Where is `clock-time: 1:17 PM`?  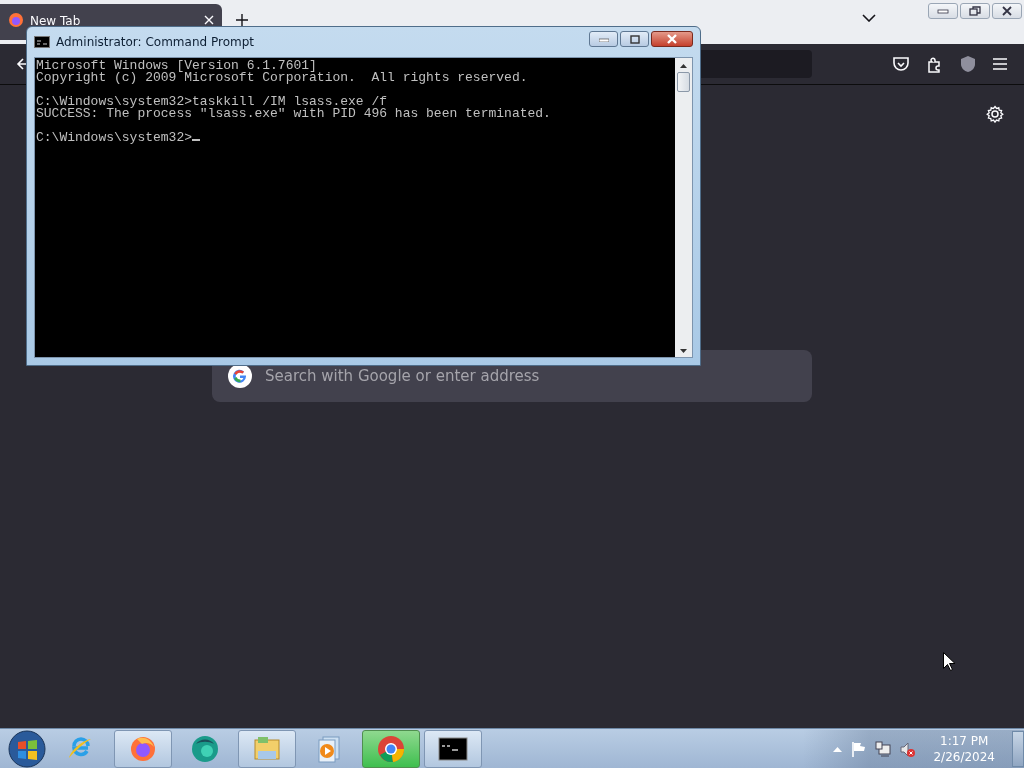
clock-time: 1:17 PM is located at coordinates (964, 740).